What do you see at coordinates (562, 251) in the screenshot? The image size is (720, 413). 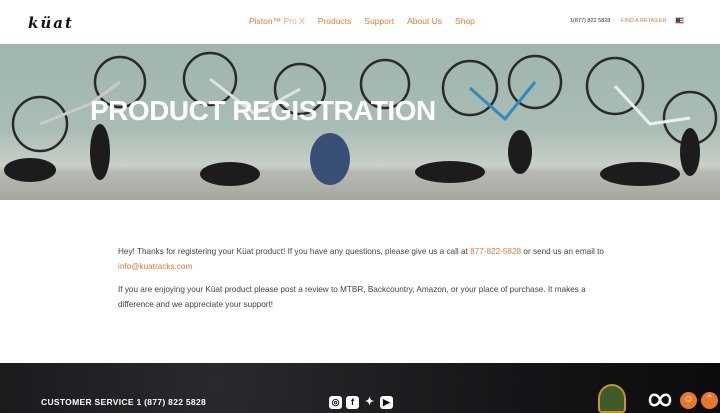 I see `intro-mid-text: or send us an email to` at bounding box center [562, 251].